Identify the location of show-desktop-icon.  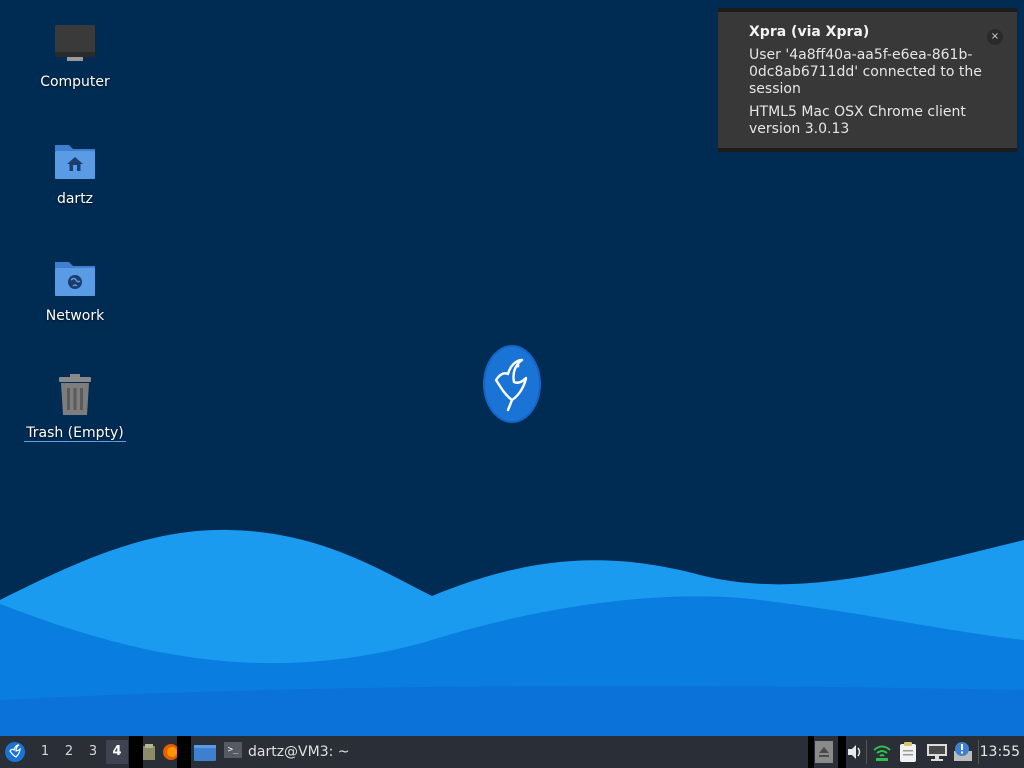
(205, 753).